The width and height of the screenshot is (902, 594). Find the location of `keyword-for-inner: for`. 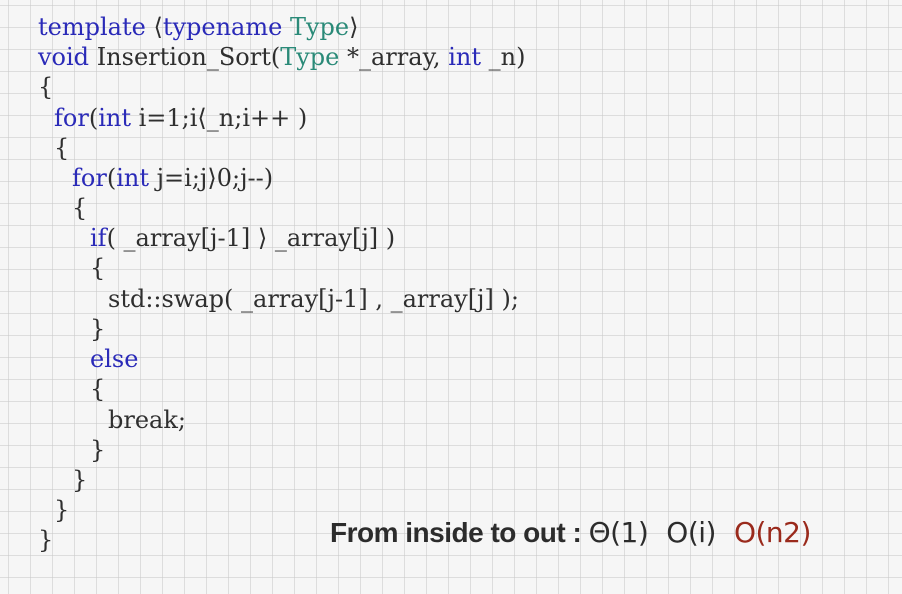

keyword-for-inner: for is located at coordinates (89, 178).